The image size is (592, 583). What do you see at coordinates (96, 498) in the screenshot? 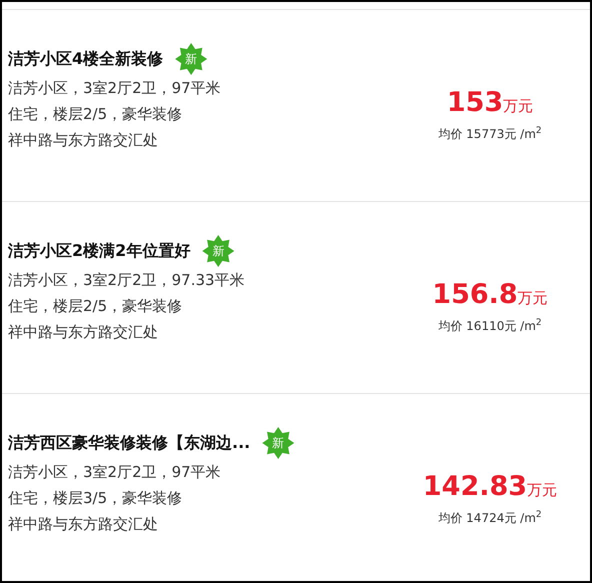
I see `listing-detail: 住宅，楼层3/5，豪华装修` at bounding box center [96, 498].